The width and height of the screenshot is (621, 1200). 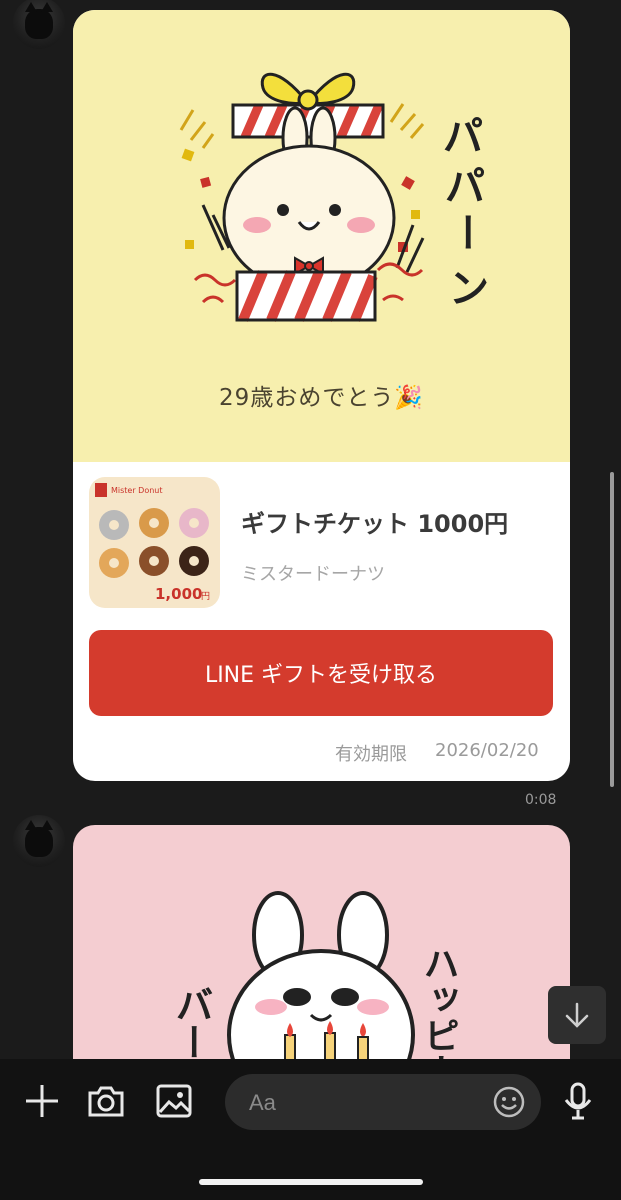 I want to click on scroll-to-bottom-button, so click(x=577, y=1015).